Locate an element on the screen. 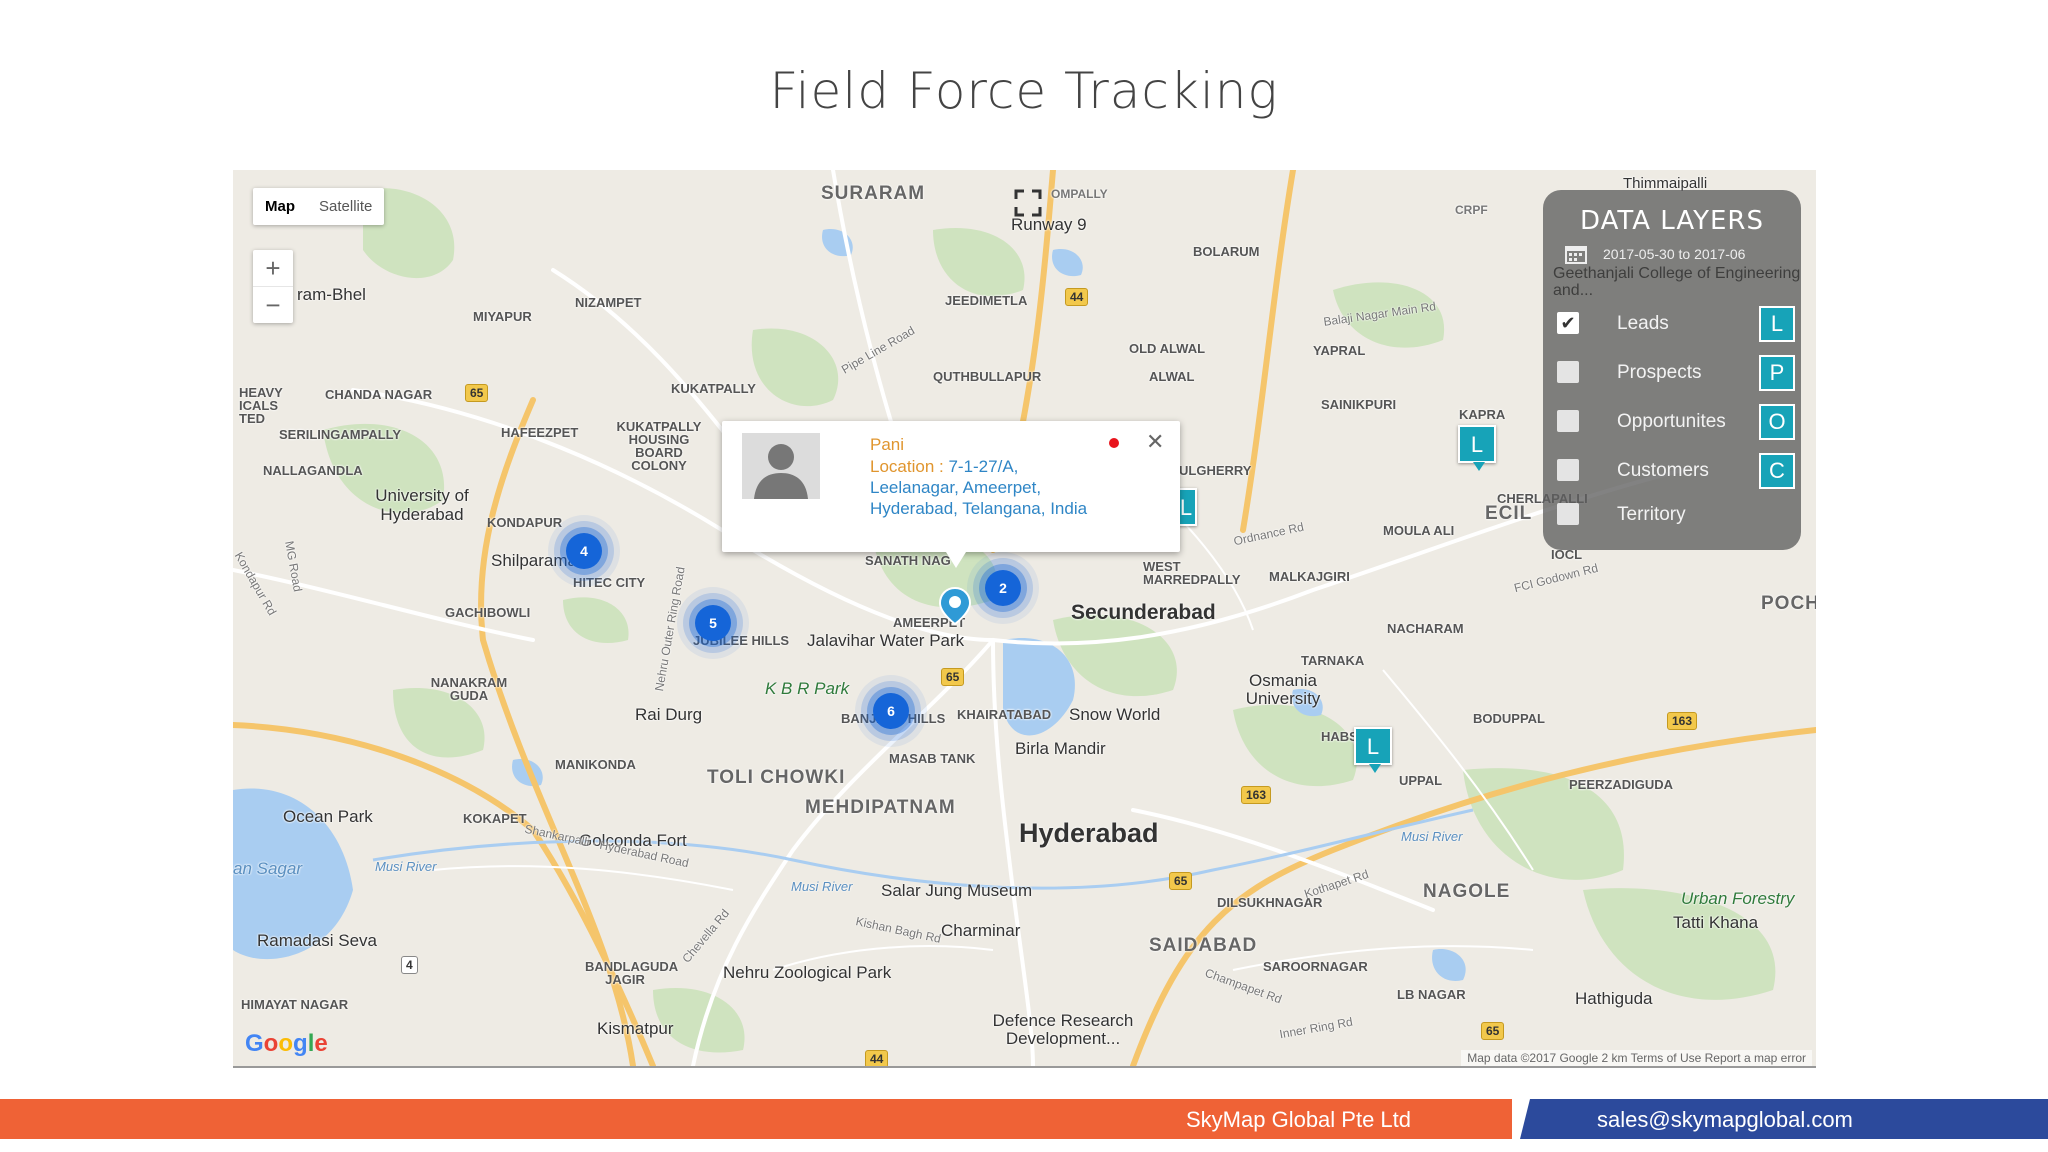  map-label-secunderabad: Secunderabad is located at coordinates (1143, 612).